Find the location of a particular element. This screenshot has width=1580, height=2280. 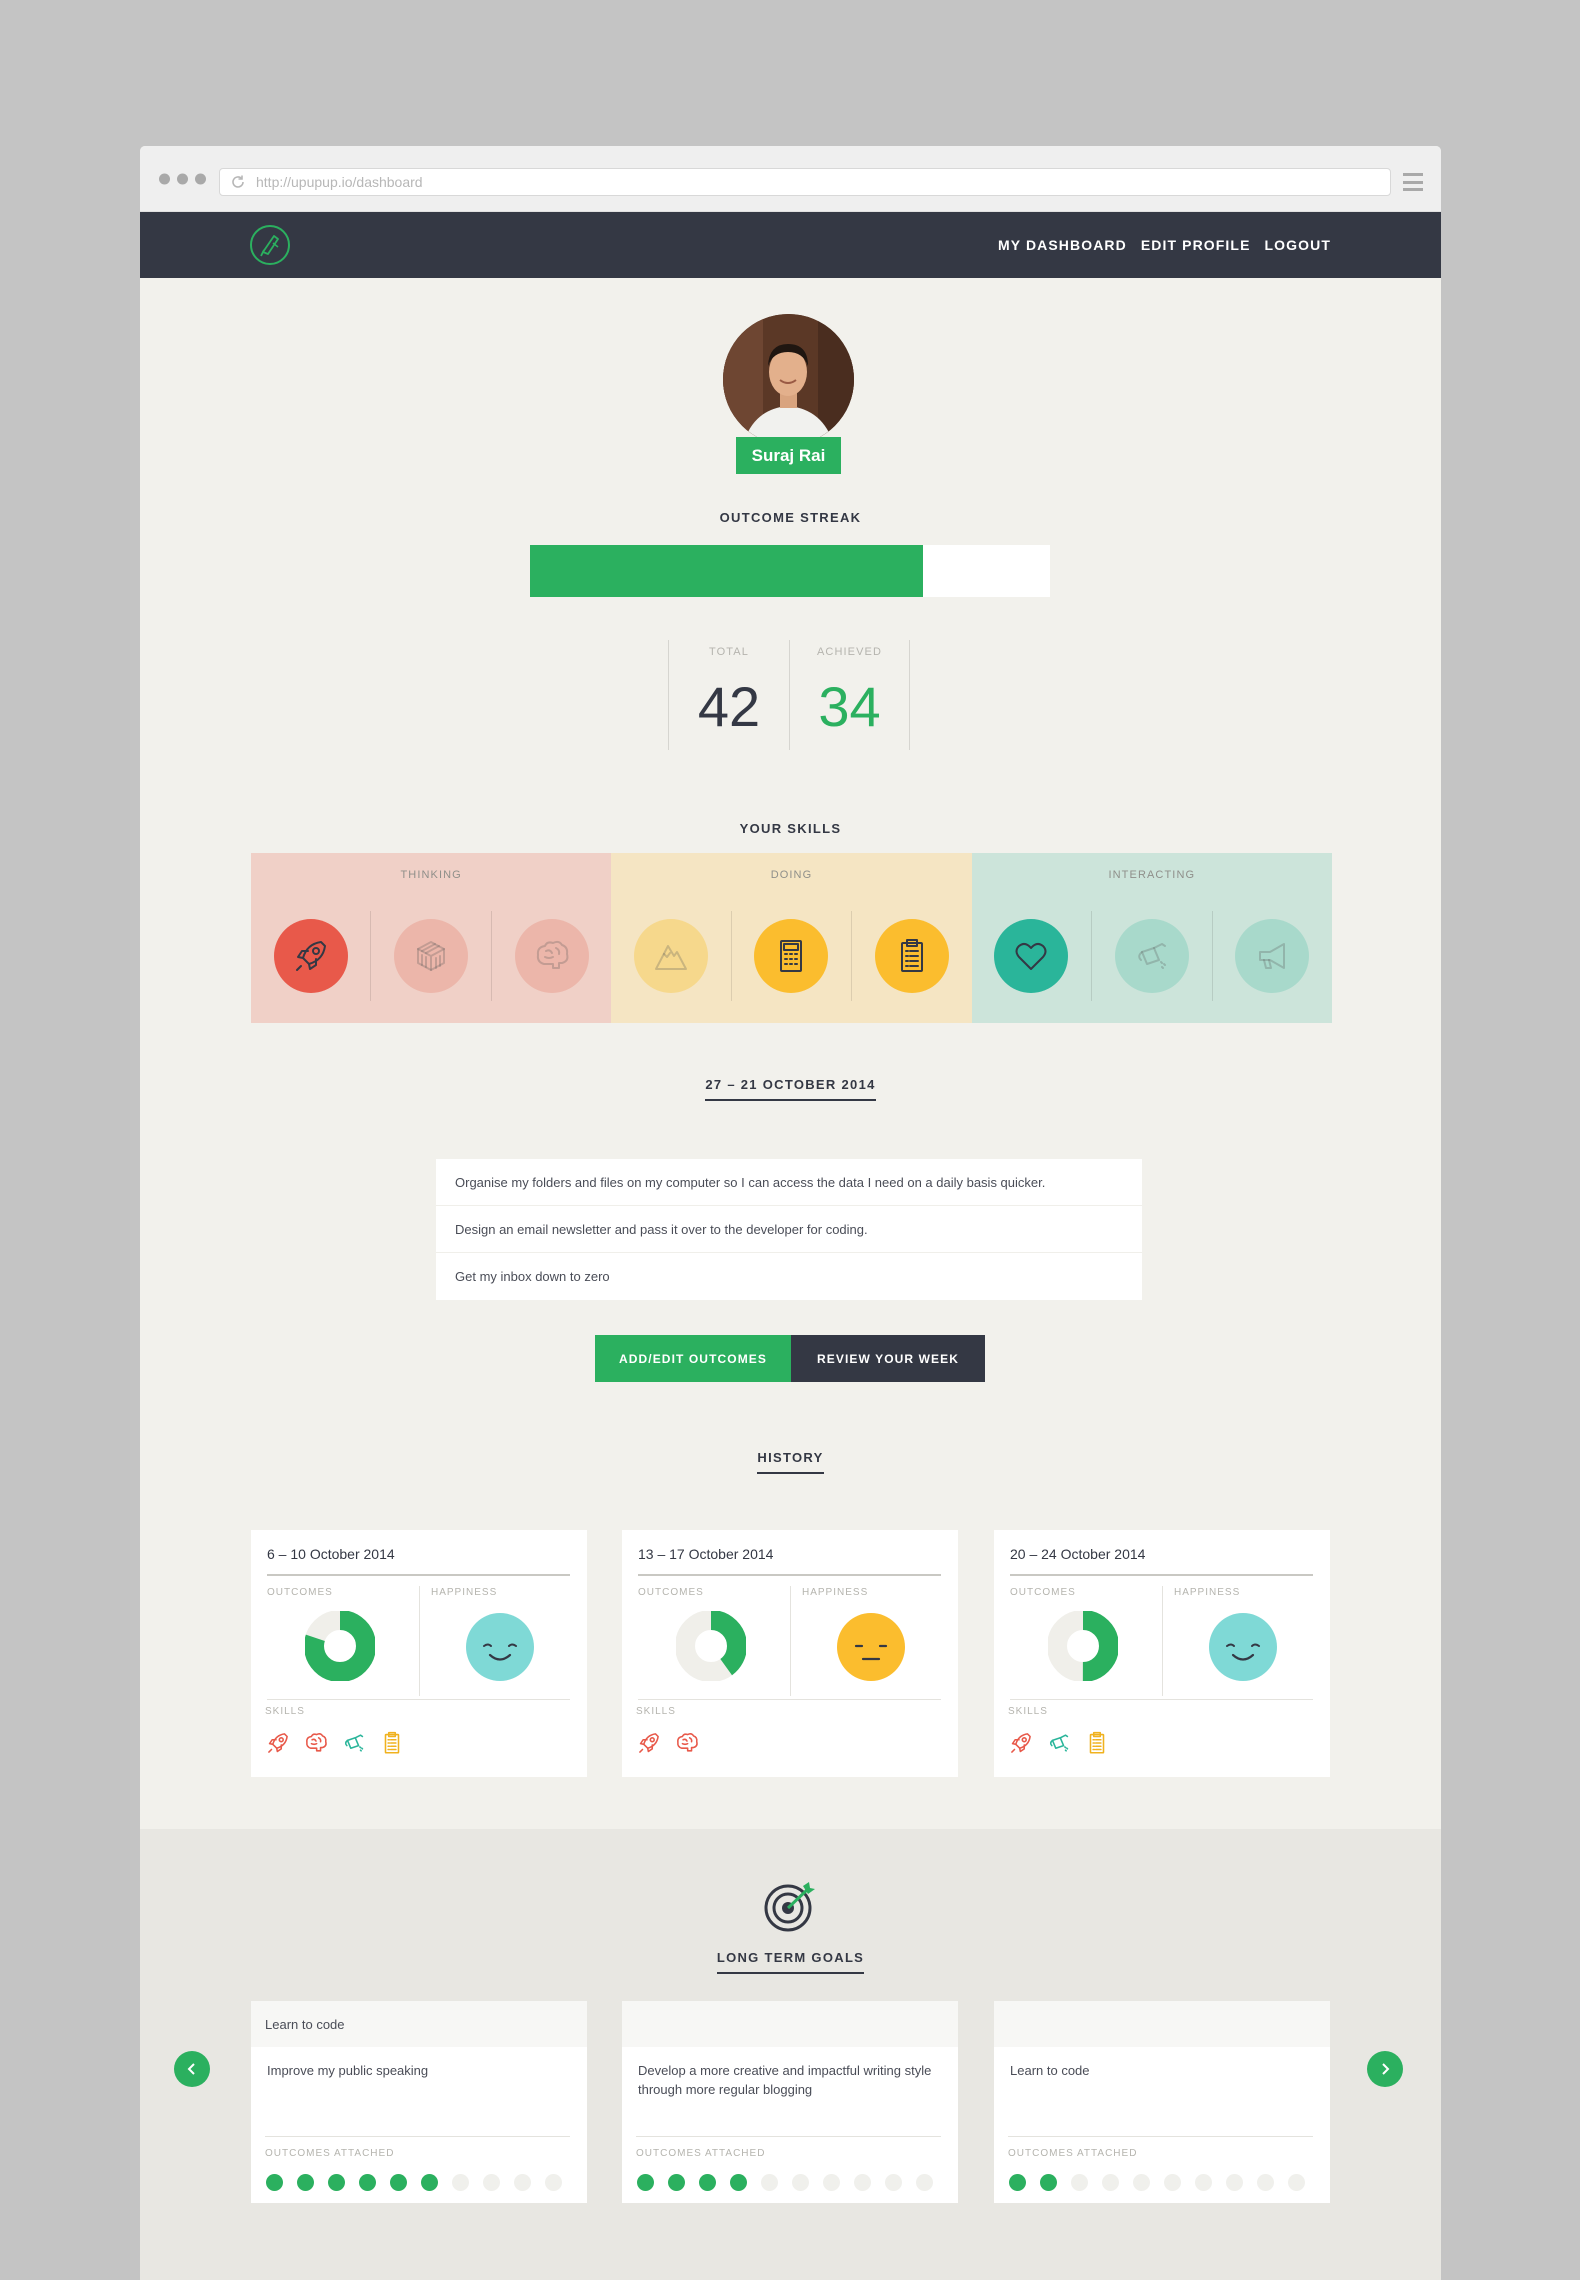

url-text: http://upupup.io/dashboard is located at coordinates (339, 182).